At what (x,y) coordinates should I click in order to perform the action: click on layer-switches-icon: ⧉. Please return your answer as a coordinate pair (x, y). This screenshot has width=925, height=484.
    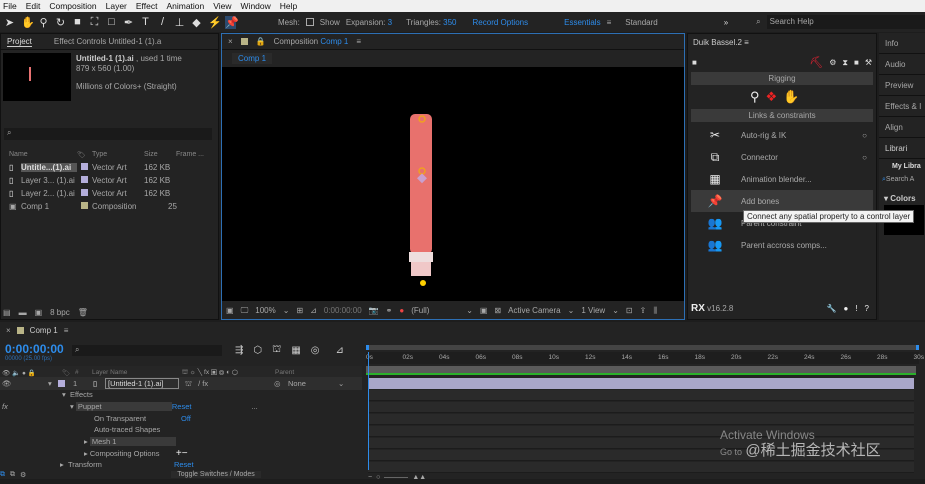
    Looking at the image, I should click on (2, 475).